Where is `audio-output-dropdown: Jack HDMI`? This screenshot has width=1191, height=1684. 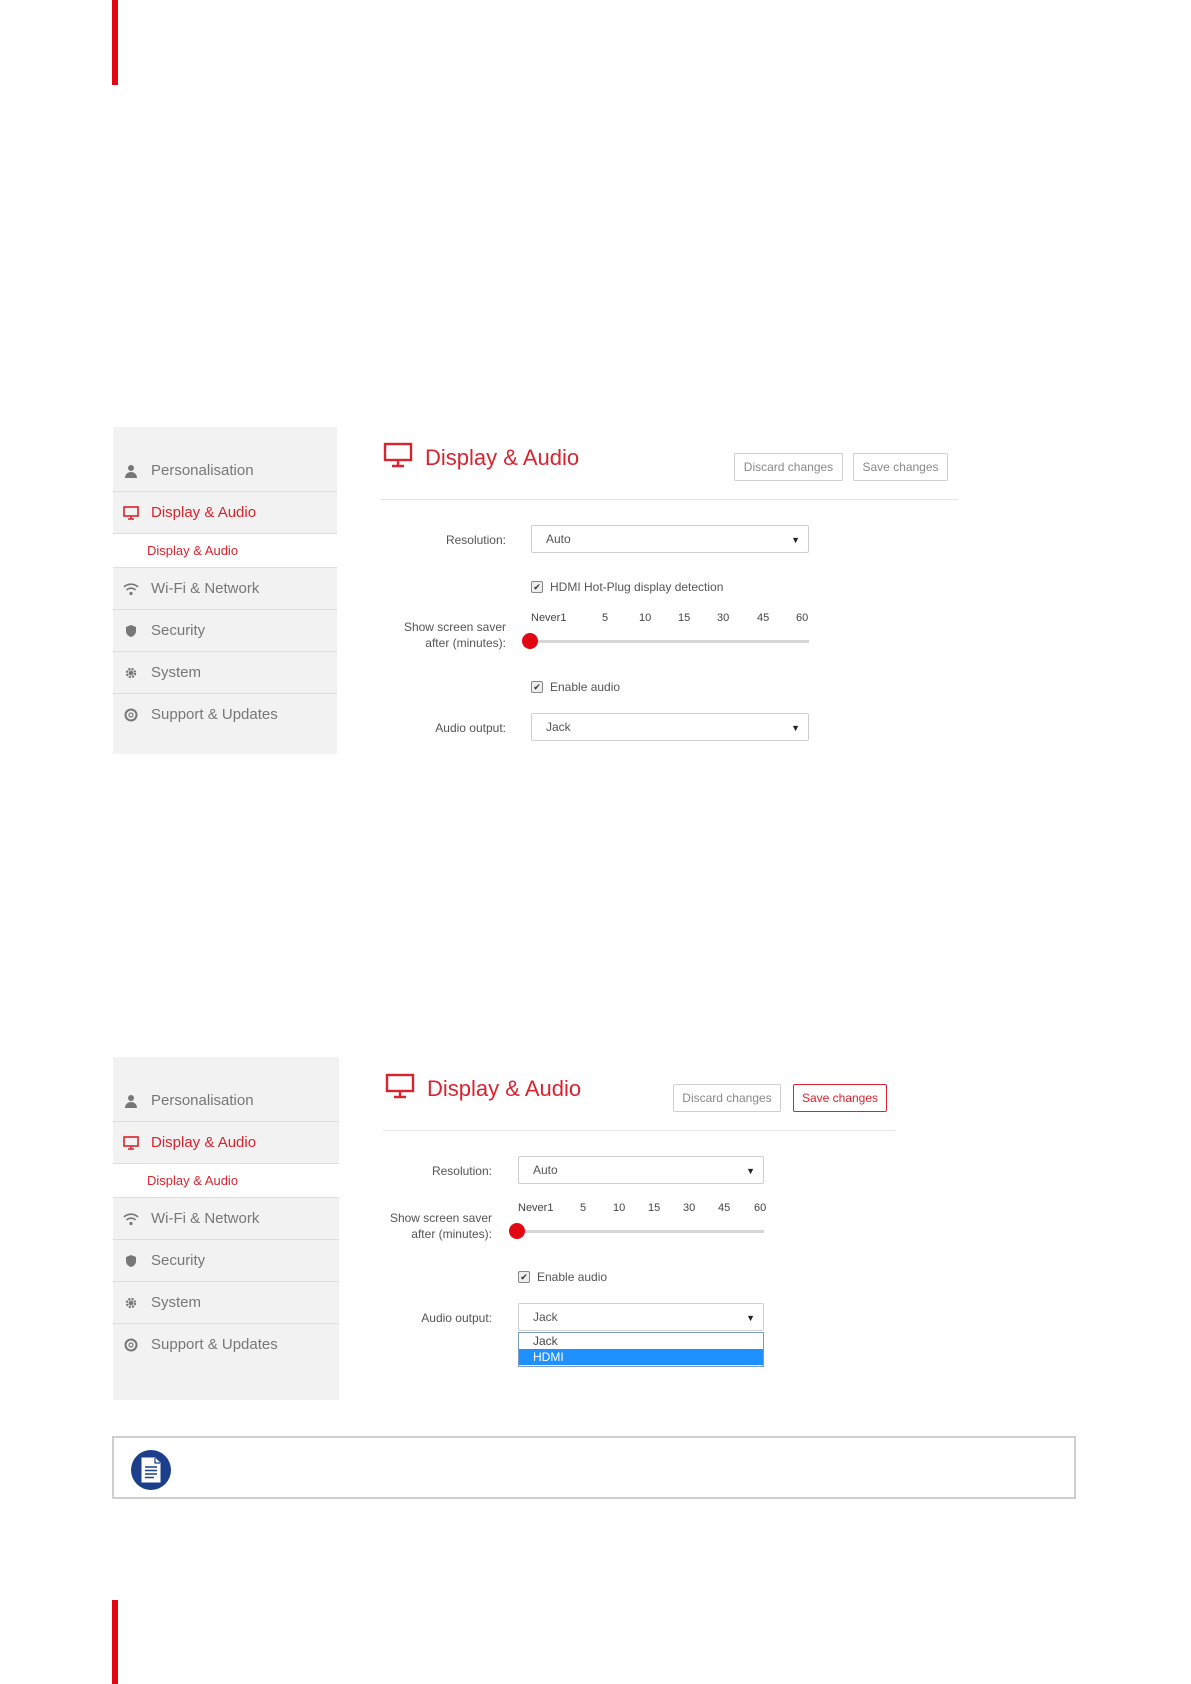 audio-output-dropdown: Jack HDMI is located at coordinates (641, 1349).